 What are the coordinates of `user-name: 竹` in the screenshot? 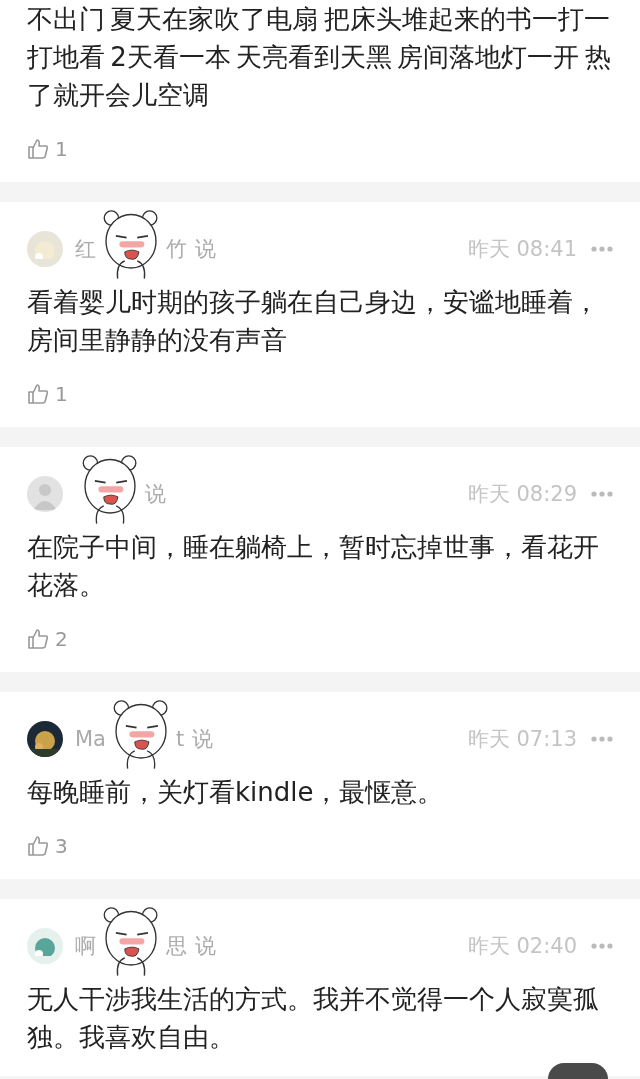 It's located at (176, 249).